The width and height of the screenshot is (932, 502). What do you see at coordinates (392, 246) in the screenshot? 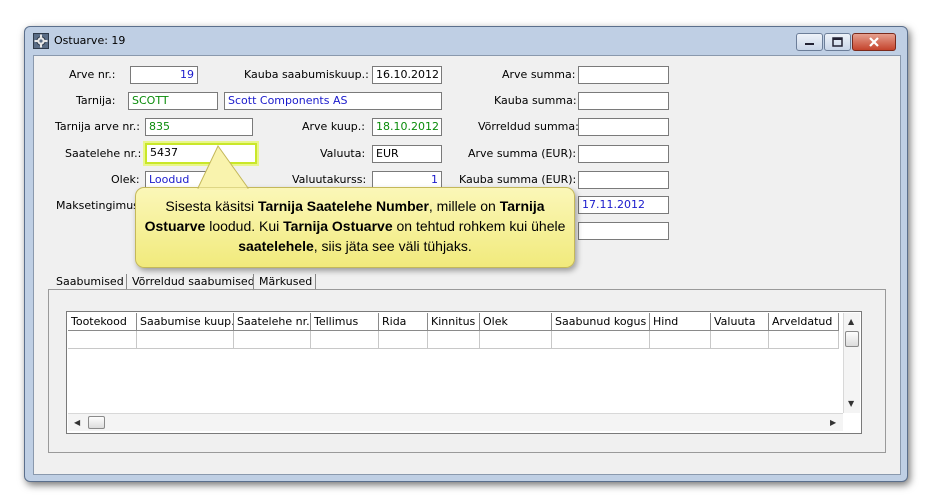
I see `callout-text-part: , siis jäta see väli tühjaks.` at bounding box center [392, 246].